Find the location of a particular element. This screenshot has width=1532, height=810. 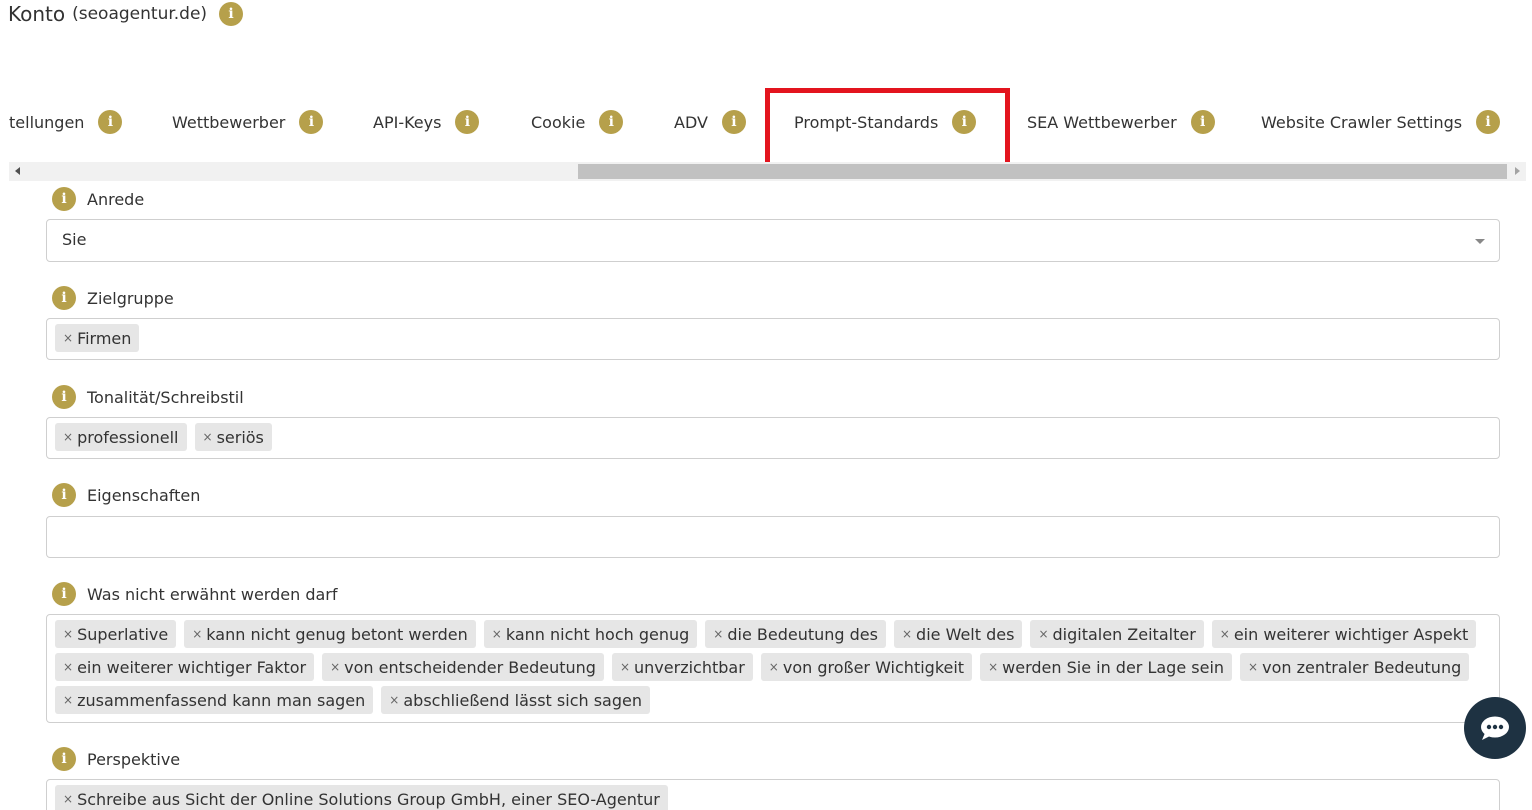

field-label-text: Perspektive is located at coordinates (134, 759).